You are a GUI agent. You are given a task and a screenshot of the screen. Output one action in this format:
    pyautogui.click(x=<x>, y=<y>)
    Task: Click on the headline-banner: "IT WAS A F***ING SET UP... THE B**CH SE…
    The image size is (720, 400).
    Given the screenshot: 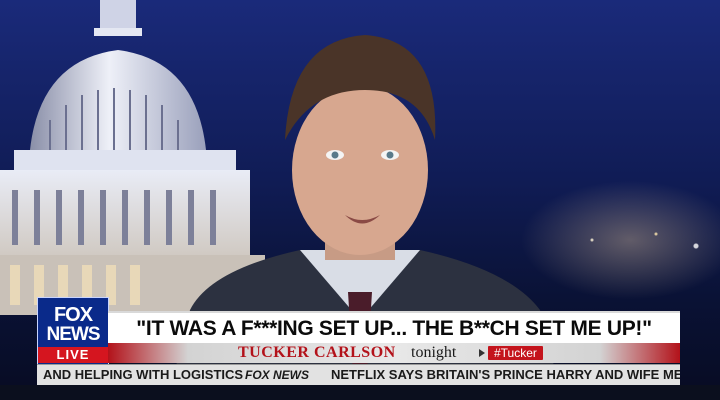 What is the action you would take?
    pyautogui.click(x=394, y=328)
    